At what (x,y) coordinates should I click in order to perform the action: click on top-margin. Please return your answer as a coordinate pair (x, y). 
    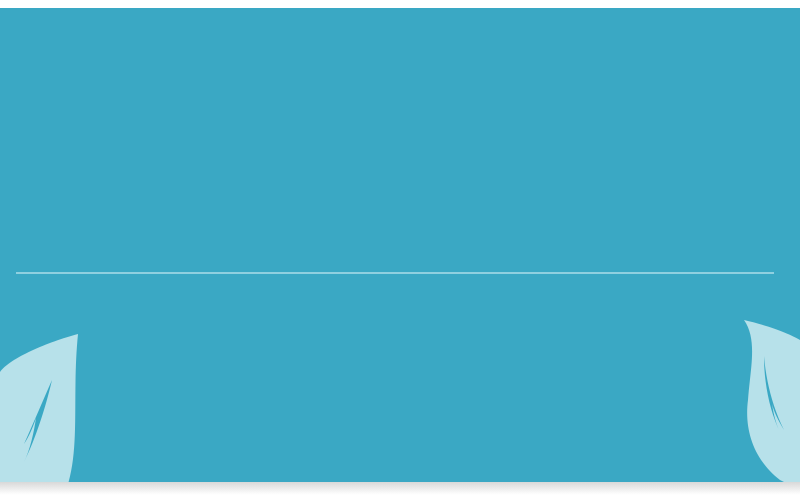
    Looking at the image, I should click on (400, 4).